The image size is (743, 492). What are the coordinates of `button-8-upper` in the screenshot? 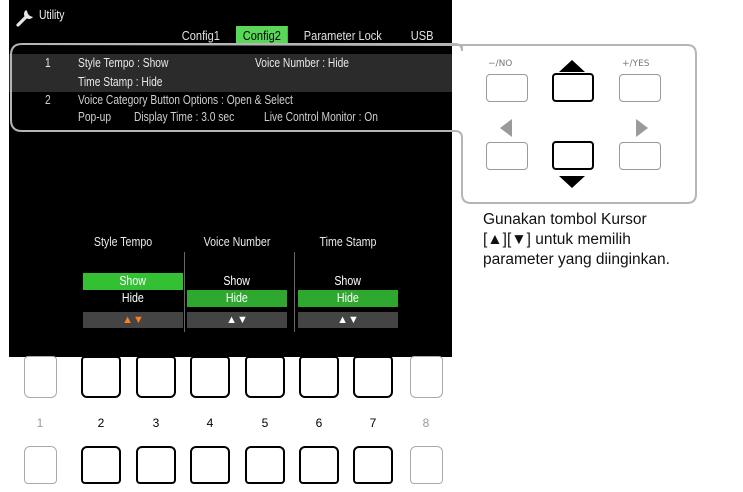 It's located at (426, 377).